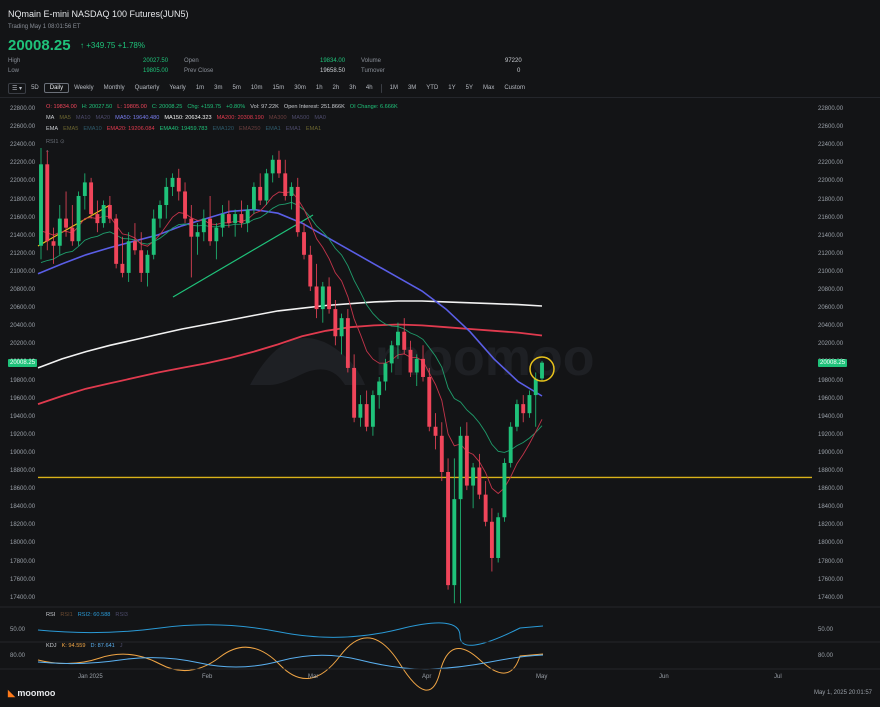  I want to click on footer-logo-text: moomoo, so click(36, 693).